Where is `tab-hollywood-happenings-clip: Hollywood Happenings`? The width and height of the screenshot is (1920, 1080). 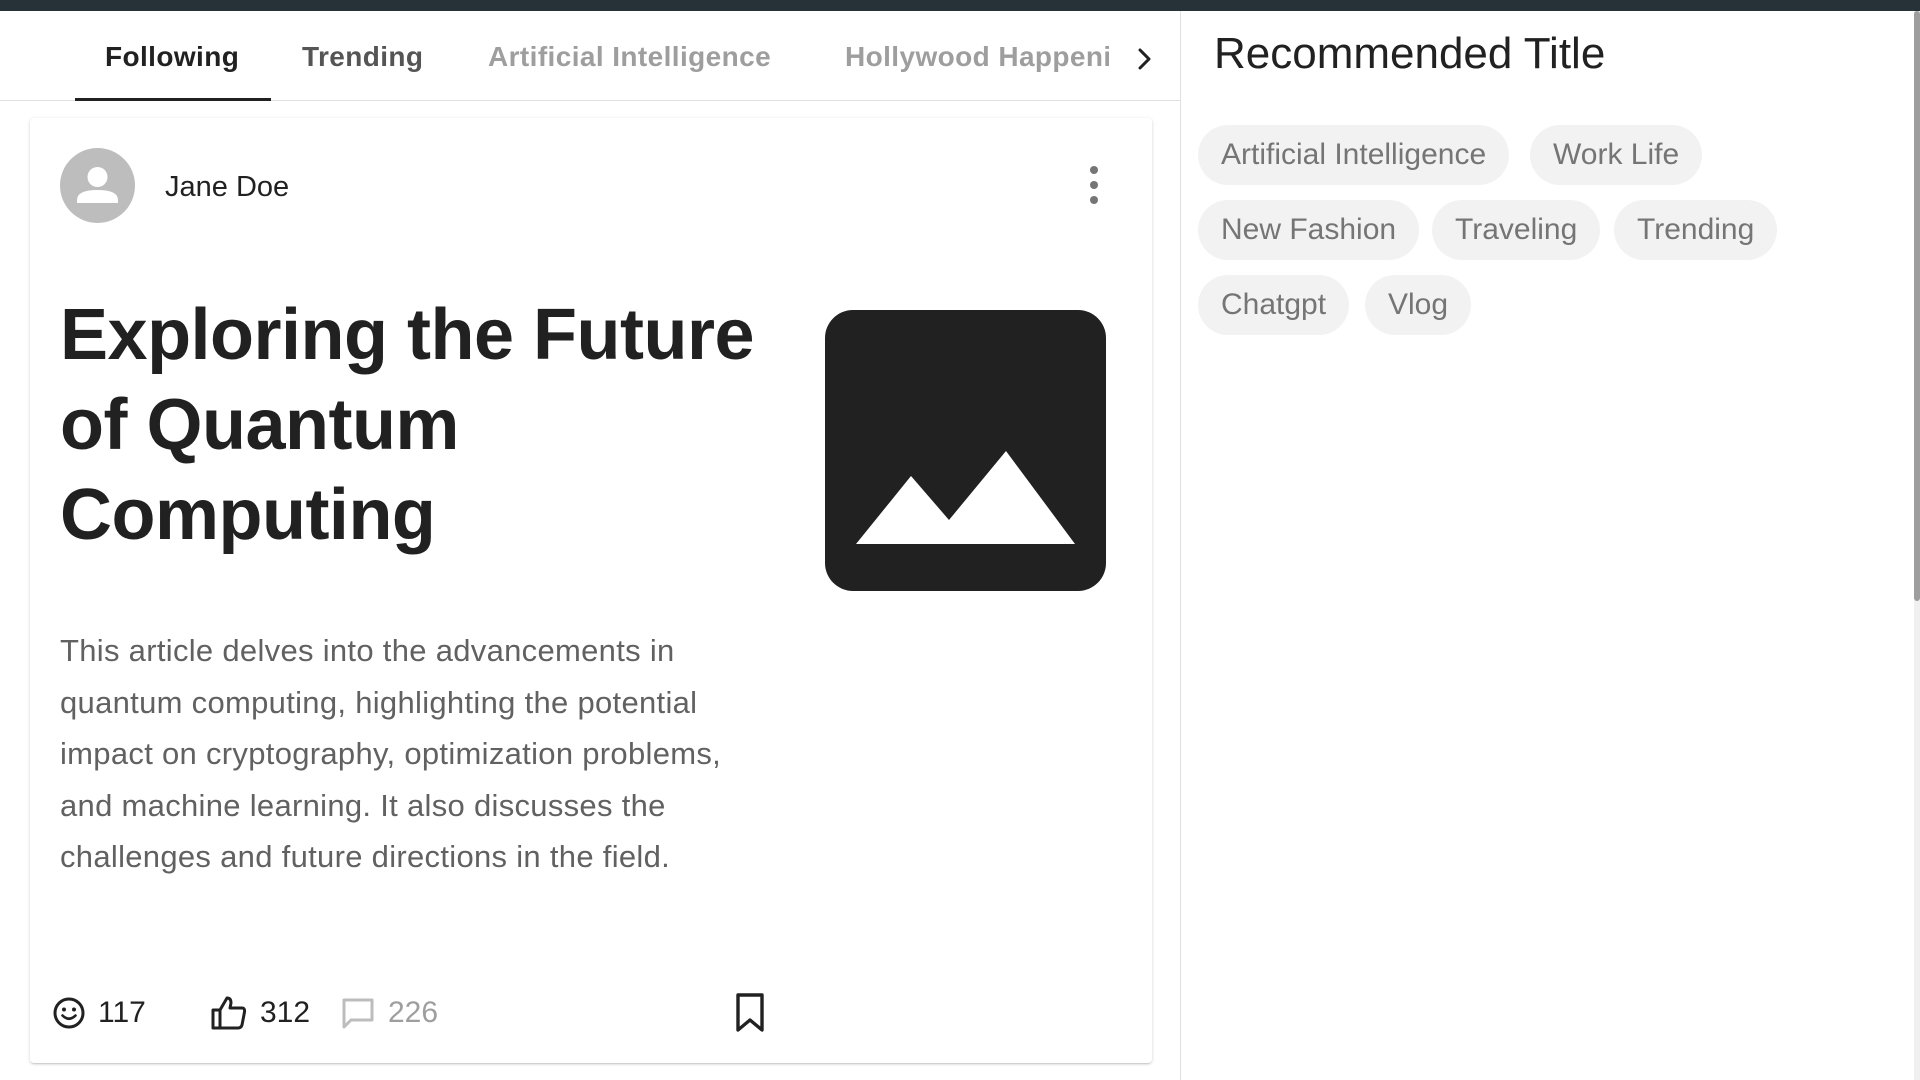
tab-hollywood-happenings-clip: Hollywood Happenings is located at coordinates (977, 57).